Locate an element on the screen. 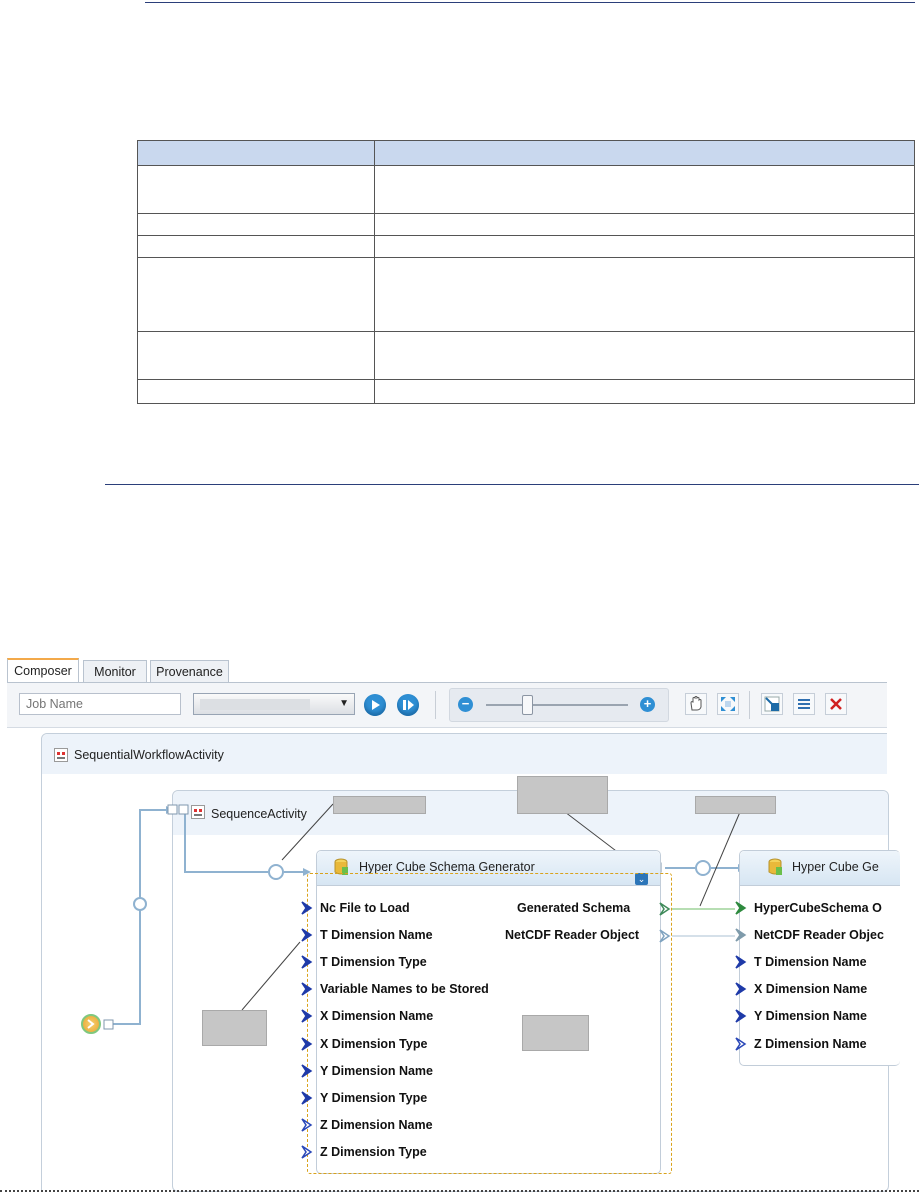  input-port-label: Y Dimension Type is located at coordinates (374, 1097).